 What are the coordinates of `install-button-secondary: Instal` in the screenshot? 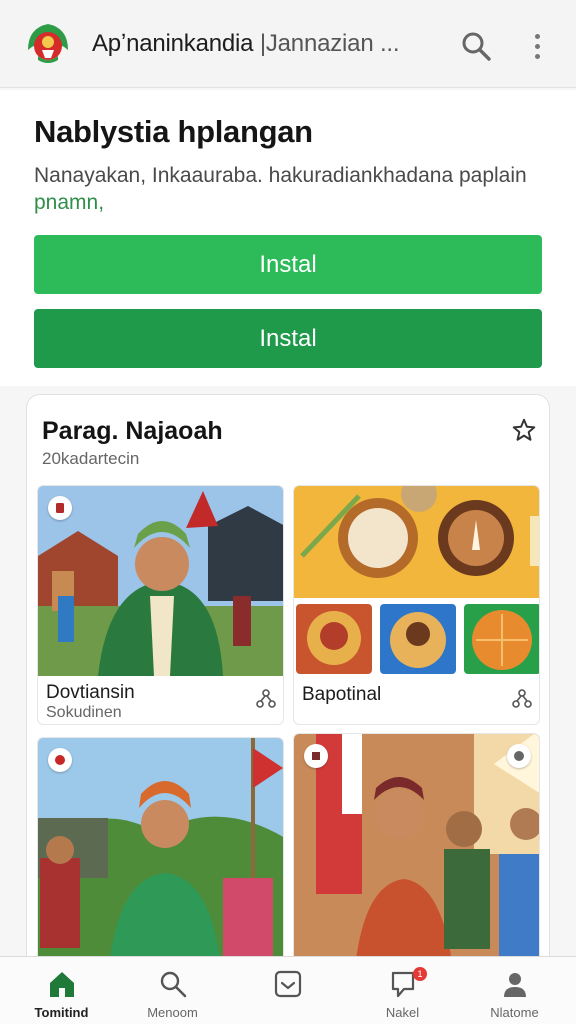 It's located at (288, 338).